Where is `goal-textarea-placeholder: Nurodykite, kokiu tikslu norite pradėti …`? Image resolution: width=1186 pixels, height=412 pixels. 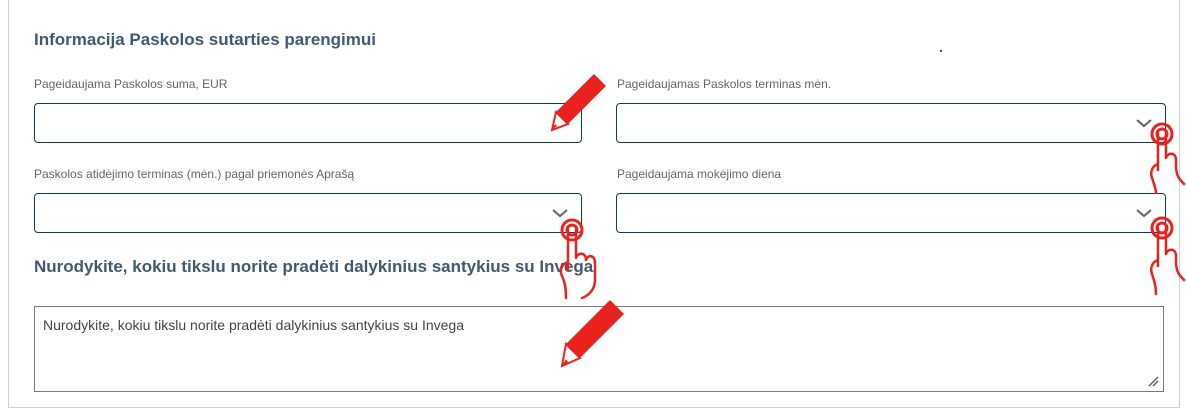 goal-textarea-placeholder: Nurodykite, kokiu tikslu norite pradėti … is located at coordinates (253, 325).